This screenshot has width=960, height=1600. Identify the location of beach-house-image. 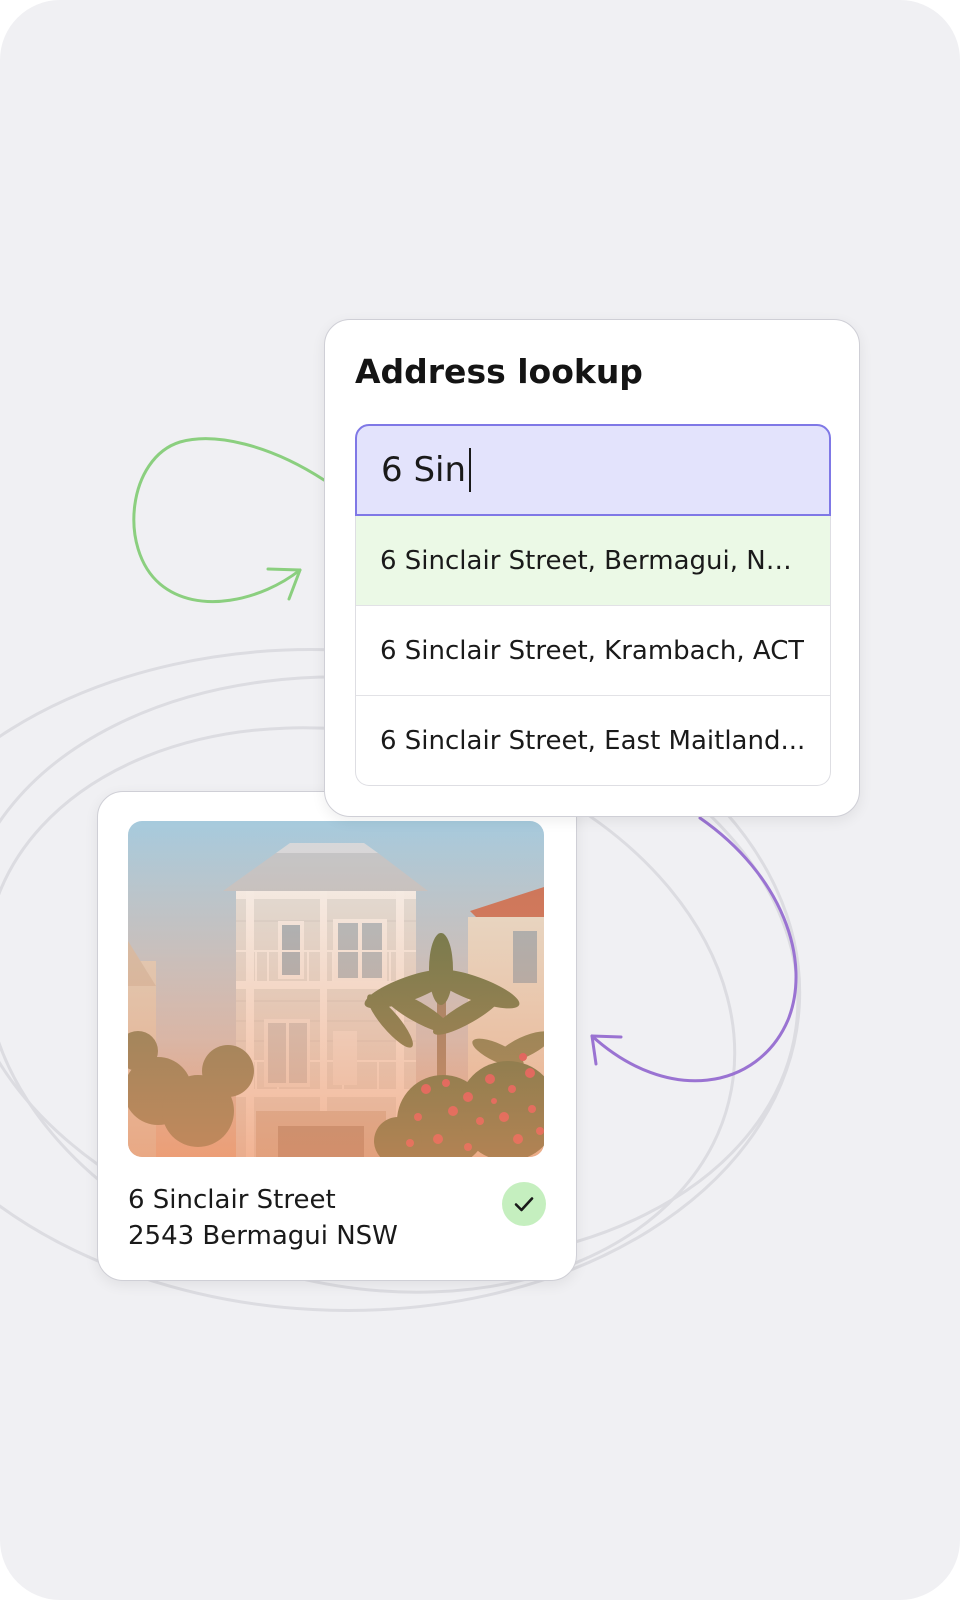
(336, 989).